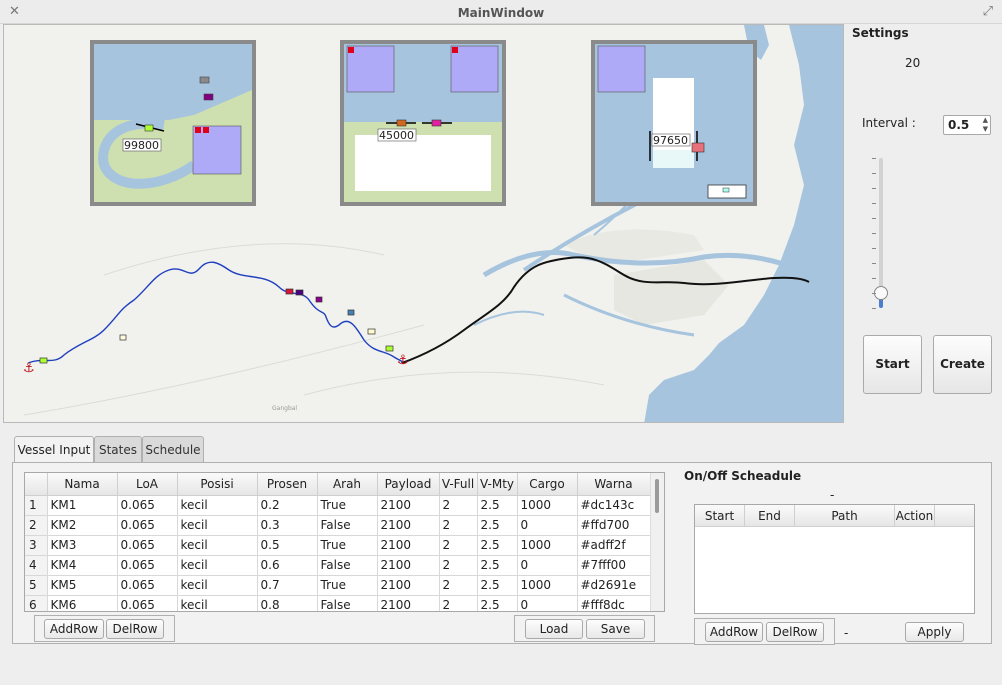 The height and width of the screenshot is (685, 1002). I want to click on table-row: 6 KM6 0.065 kecil 0.8 False 2100 2 2.5 0 #fff8dc, so click(338, 603).